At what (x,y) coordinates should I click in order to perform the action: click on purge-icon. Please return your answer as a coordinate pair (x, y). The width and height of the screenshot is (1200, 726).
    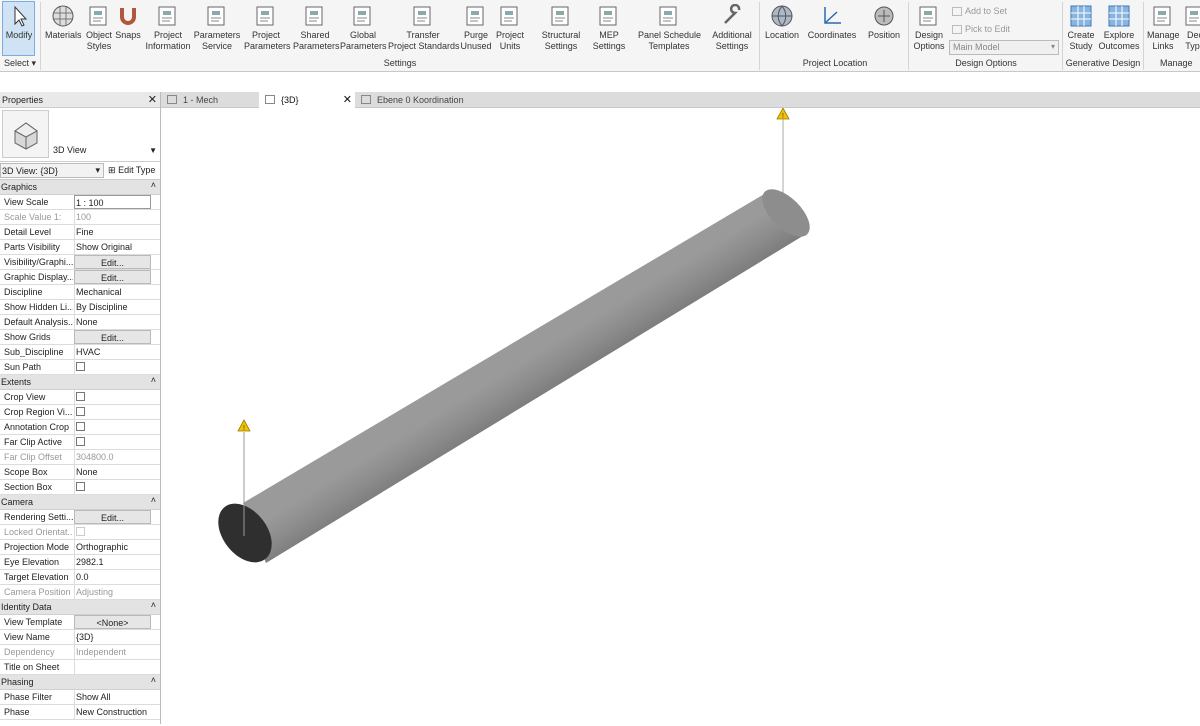
    Looking at the image, I should click on (475, 16).